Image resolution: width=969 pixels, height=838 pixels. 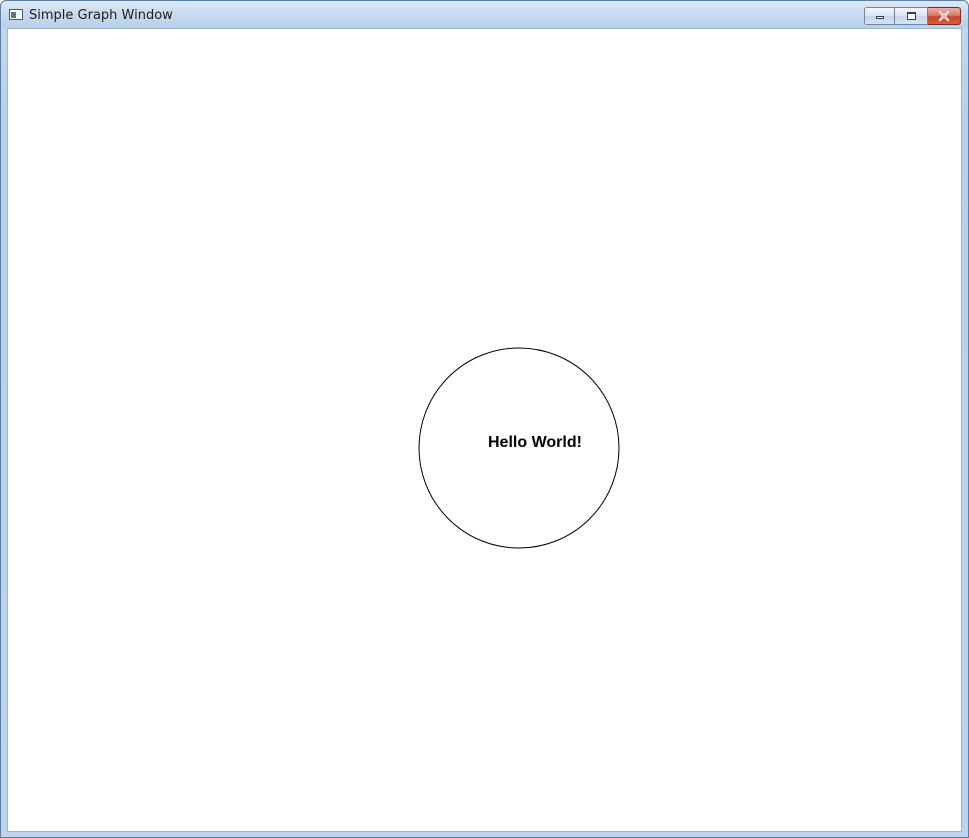 I want to click on close-icon, so click(x=944, y=16).